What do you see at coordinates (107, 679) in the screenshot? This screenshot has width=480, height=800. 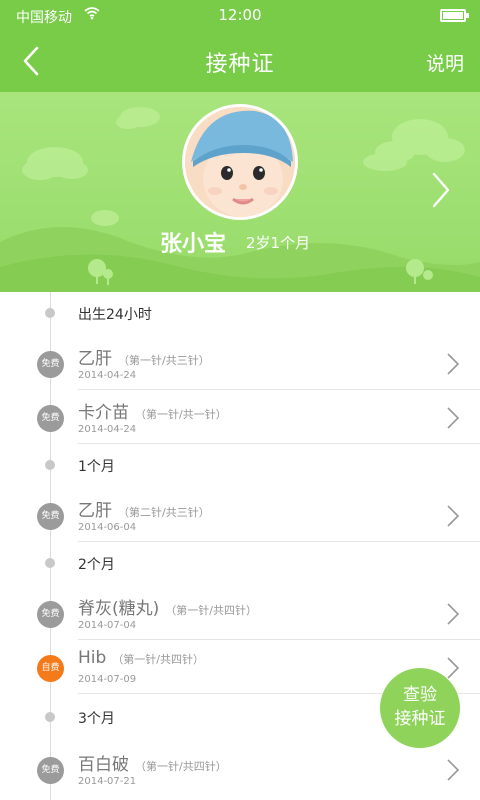 I see `vaccine-date: 2014-07-09` at bounding box center [107, 679].